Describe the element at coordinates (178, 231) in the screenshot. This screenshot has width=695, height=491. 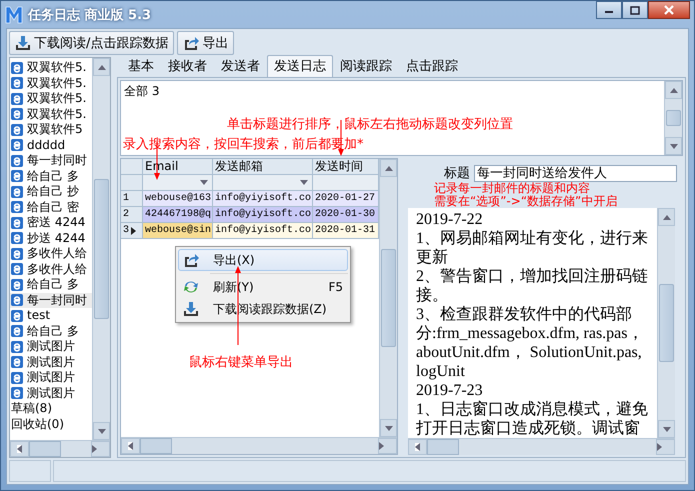
I see `table-cell: webouse@sin` at that location.